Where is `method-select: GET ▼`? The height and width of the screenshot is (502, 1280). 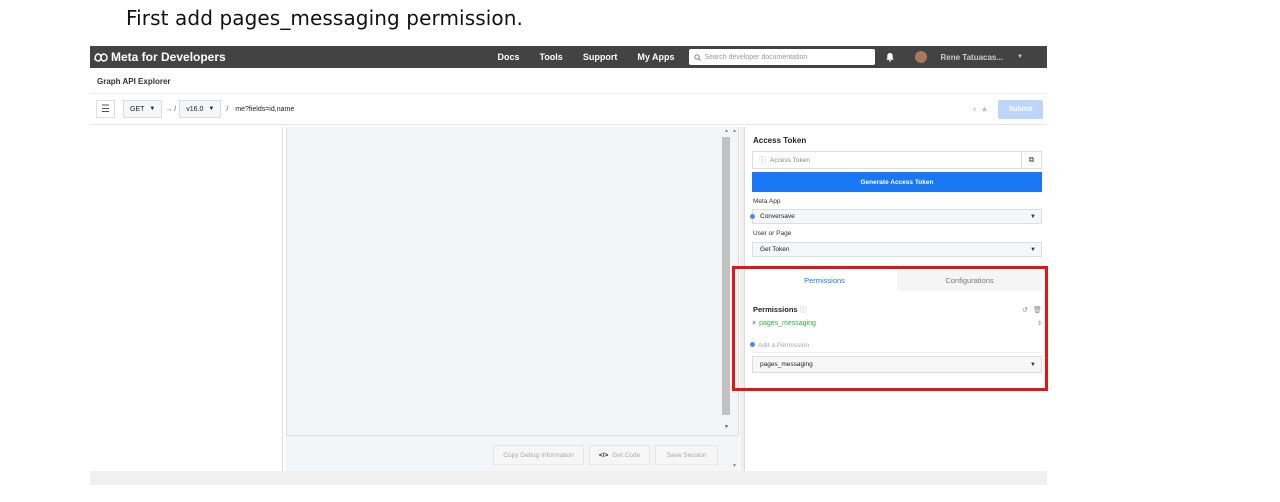 method-select: GET ▼ is located at coordinates (143, 109).